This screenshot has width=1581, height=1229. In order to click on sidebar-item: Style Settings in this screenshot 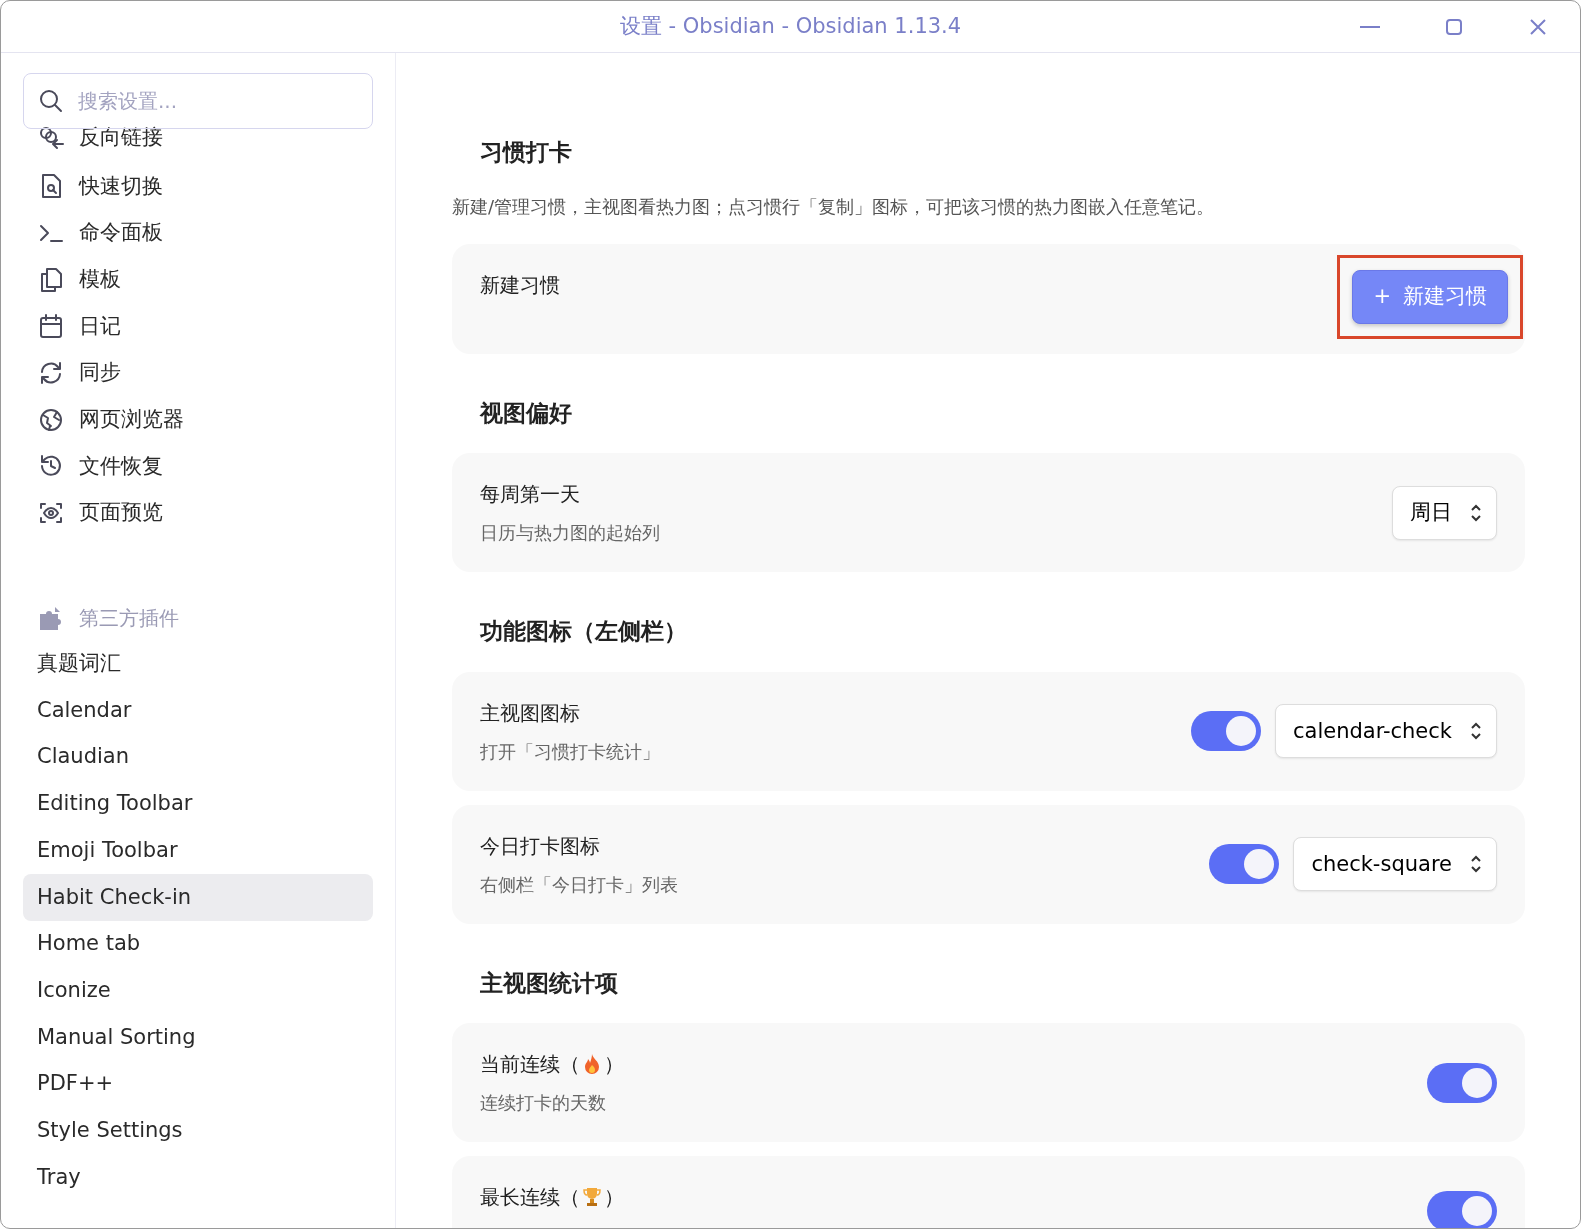, I will do `click(198, 1131)`.